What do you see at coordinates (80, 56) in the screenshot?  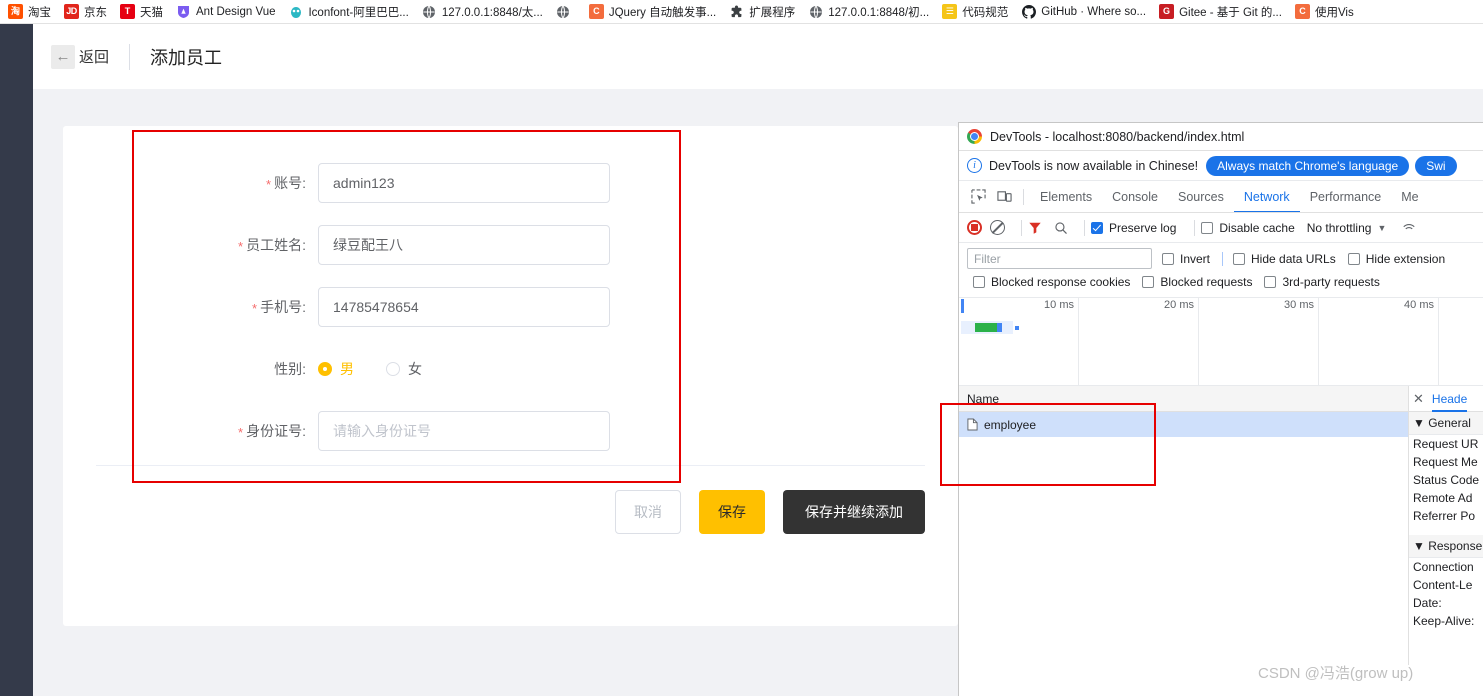 I see `back-button: ← 返回` at bounding box center [80, 56].